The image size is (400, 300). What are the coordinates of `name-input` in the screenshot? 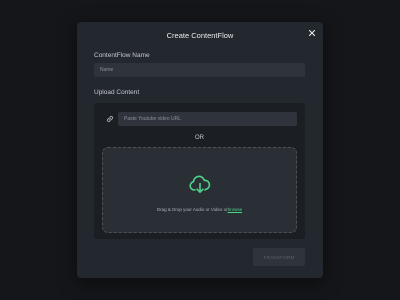 It's located at (199, 70).